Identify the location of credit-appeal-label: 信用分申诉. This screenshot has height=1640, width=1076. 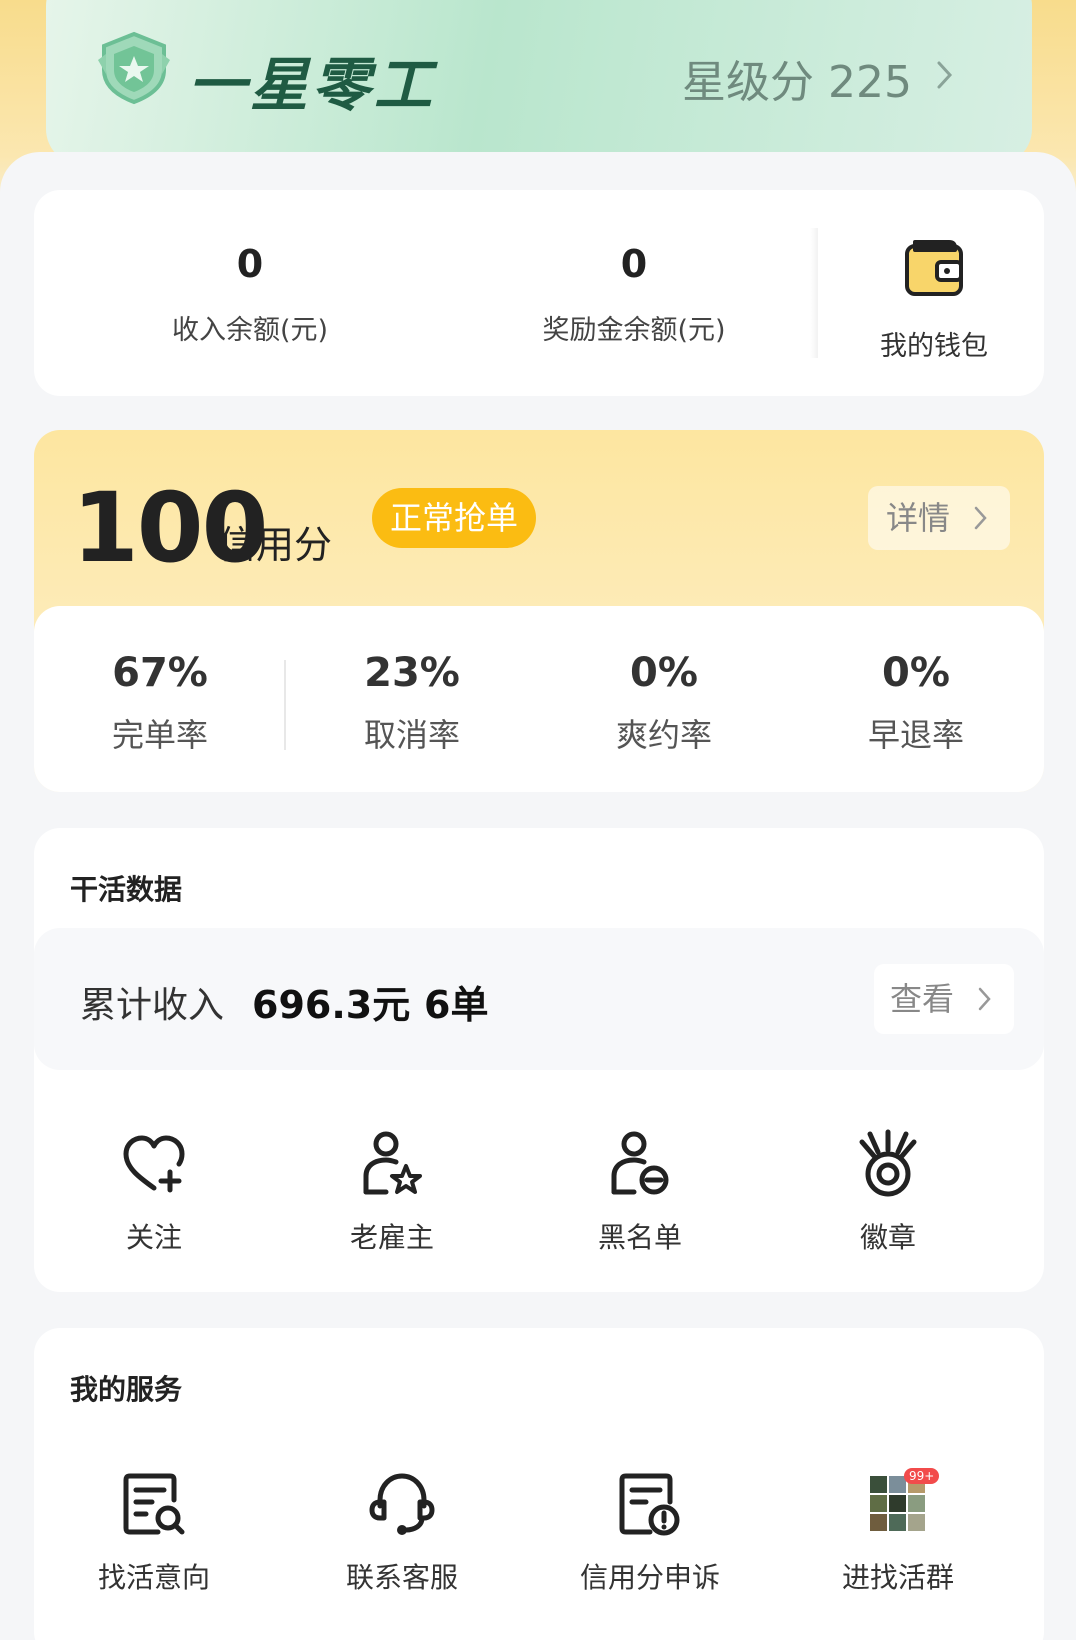
(649, 1577).